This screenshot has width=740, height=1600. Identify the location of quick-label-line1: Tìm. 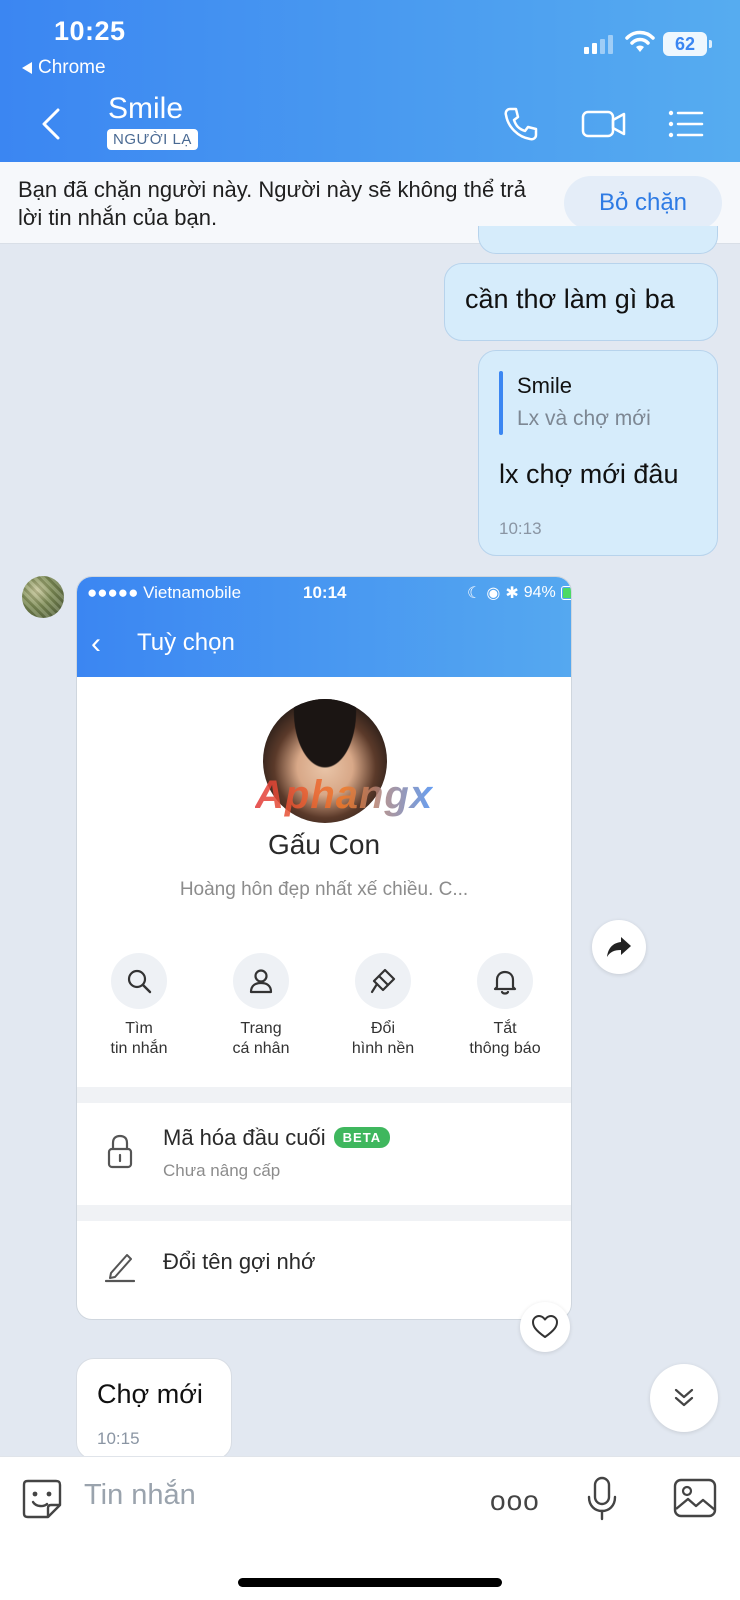
(139, 1028).